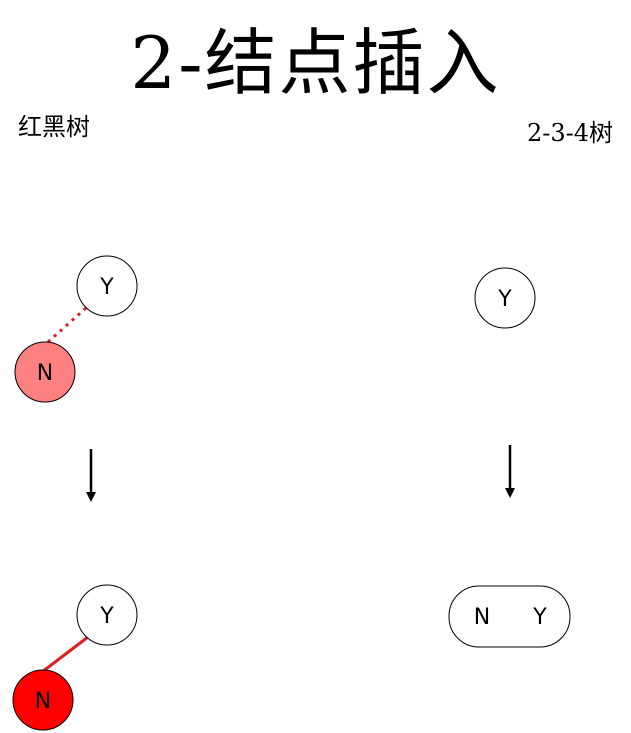 The height and width of the screenshot is (733, 631). I want to click on t234-before-node: Y, so click(505, 298).